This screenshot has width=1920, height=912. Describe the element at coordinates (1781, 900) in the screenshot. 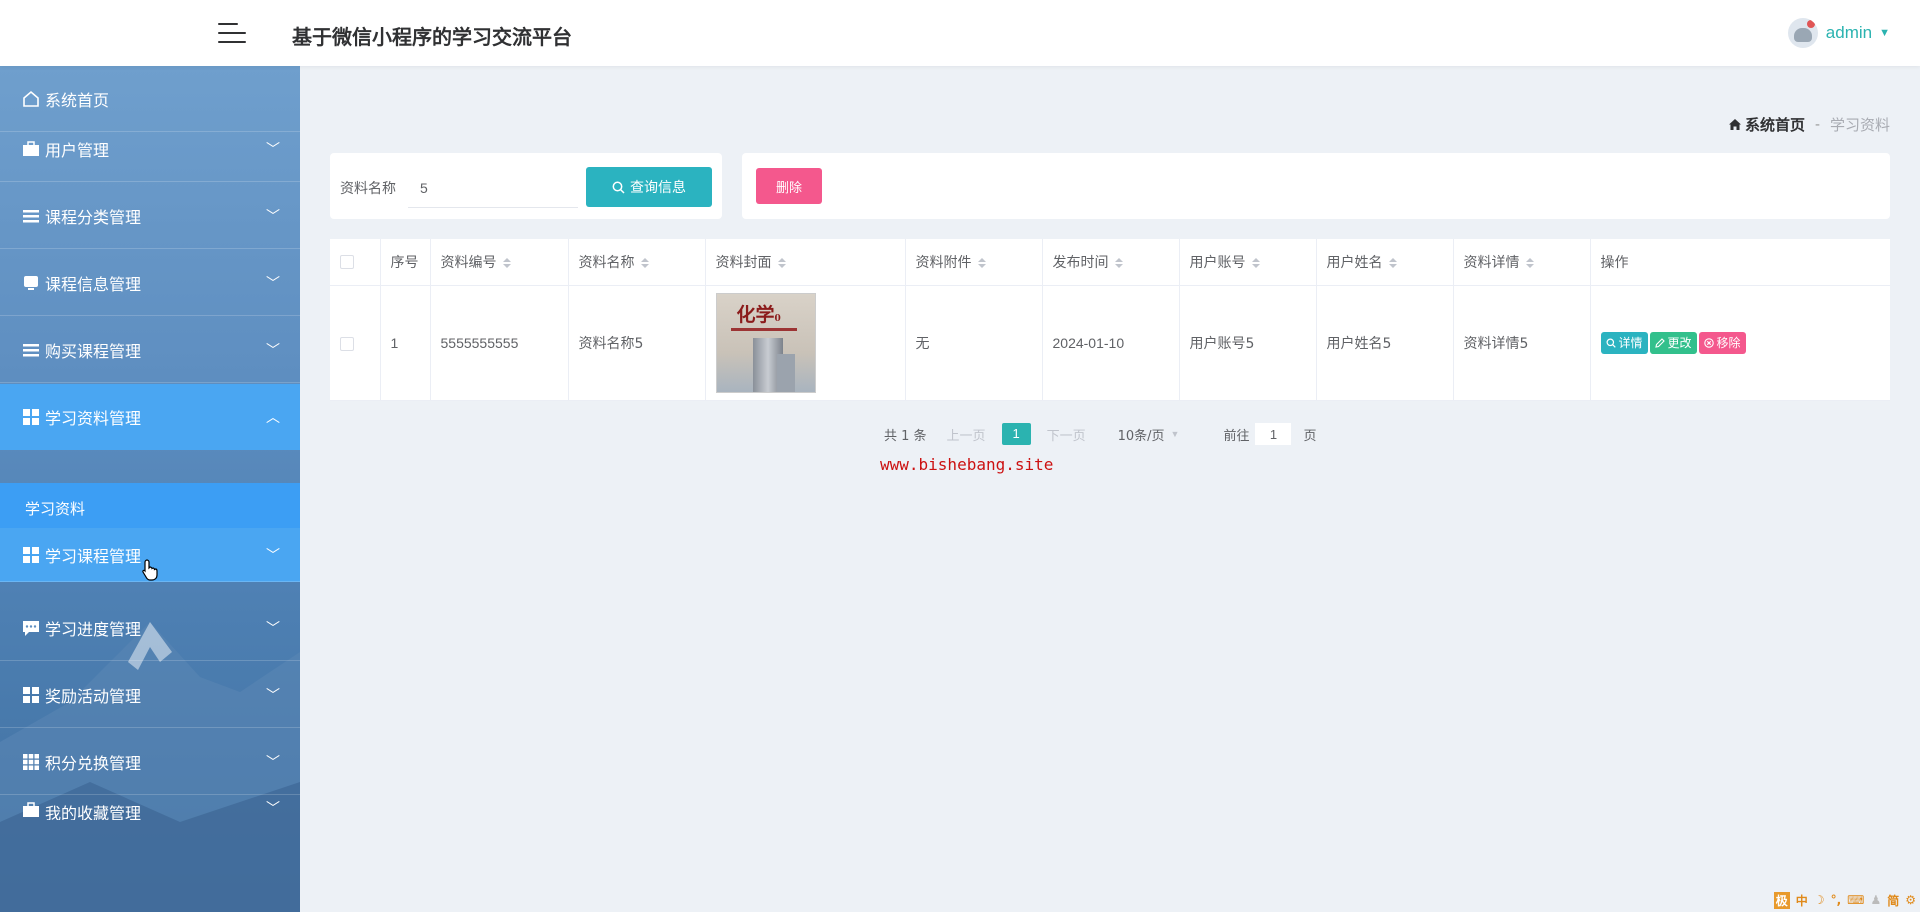

I see `ime-logo: 极` at that location.